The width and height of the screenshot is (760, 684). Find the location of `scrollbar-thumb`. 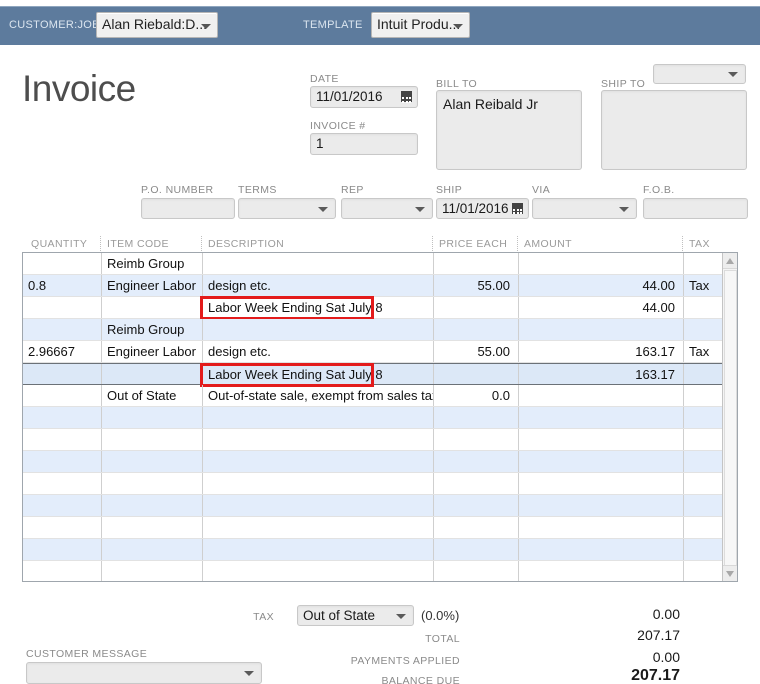

scrollbar-thumb is located at coordinates (730, 418).